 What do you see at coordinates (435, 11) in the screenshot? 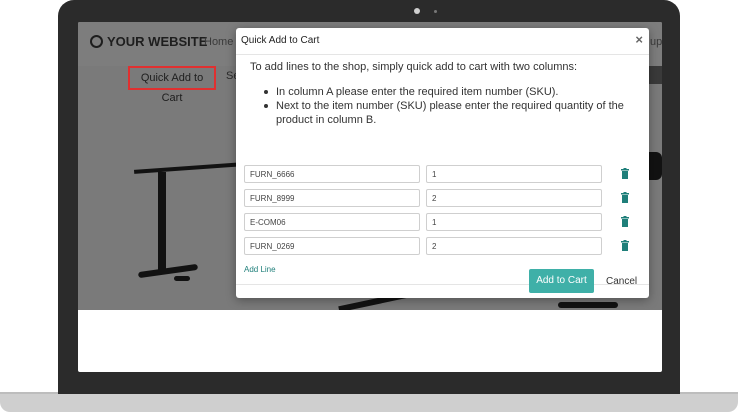
I see `sensor-icon` at bounding box center [435, 11].